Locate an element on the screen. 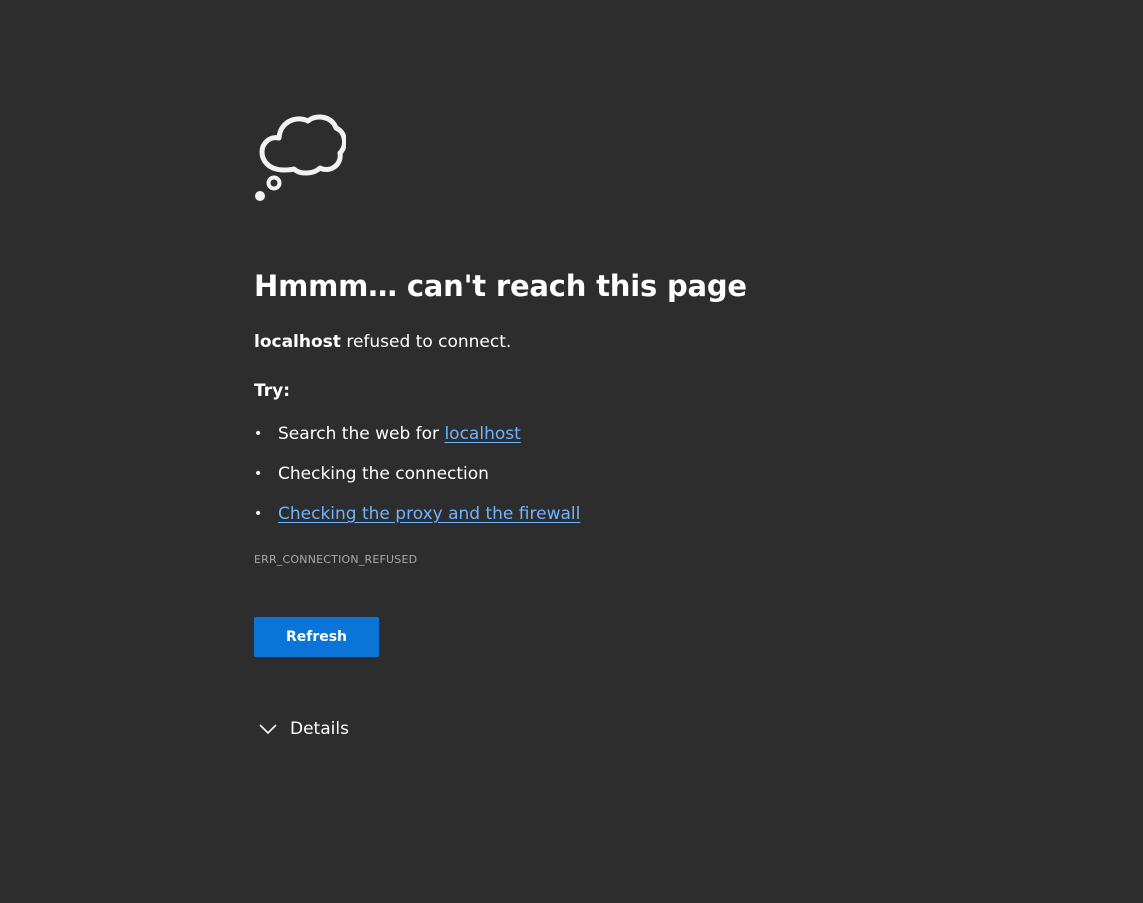 The image size is (1143, 903). chevron-down-icon is located at coordinates (268, 729).